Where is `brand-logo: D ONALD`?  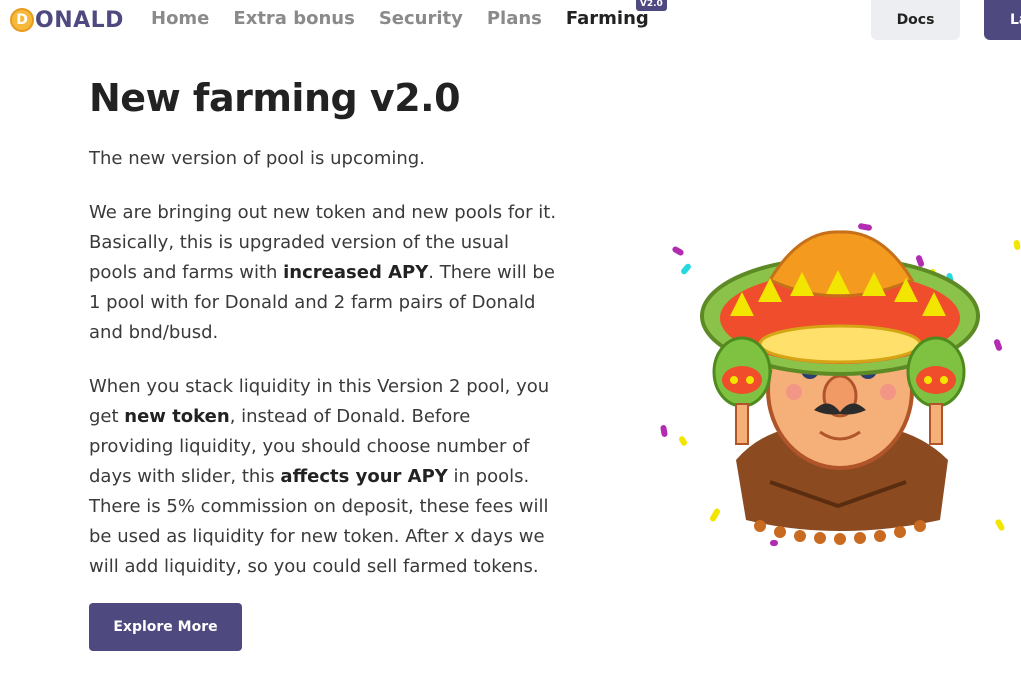 brand-logo: D ONALD is located at coordinates (67, 20).